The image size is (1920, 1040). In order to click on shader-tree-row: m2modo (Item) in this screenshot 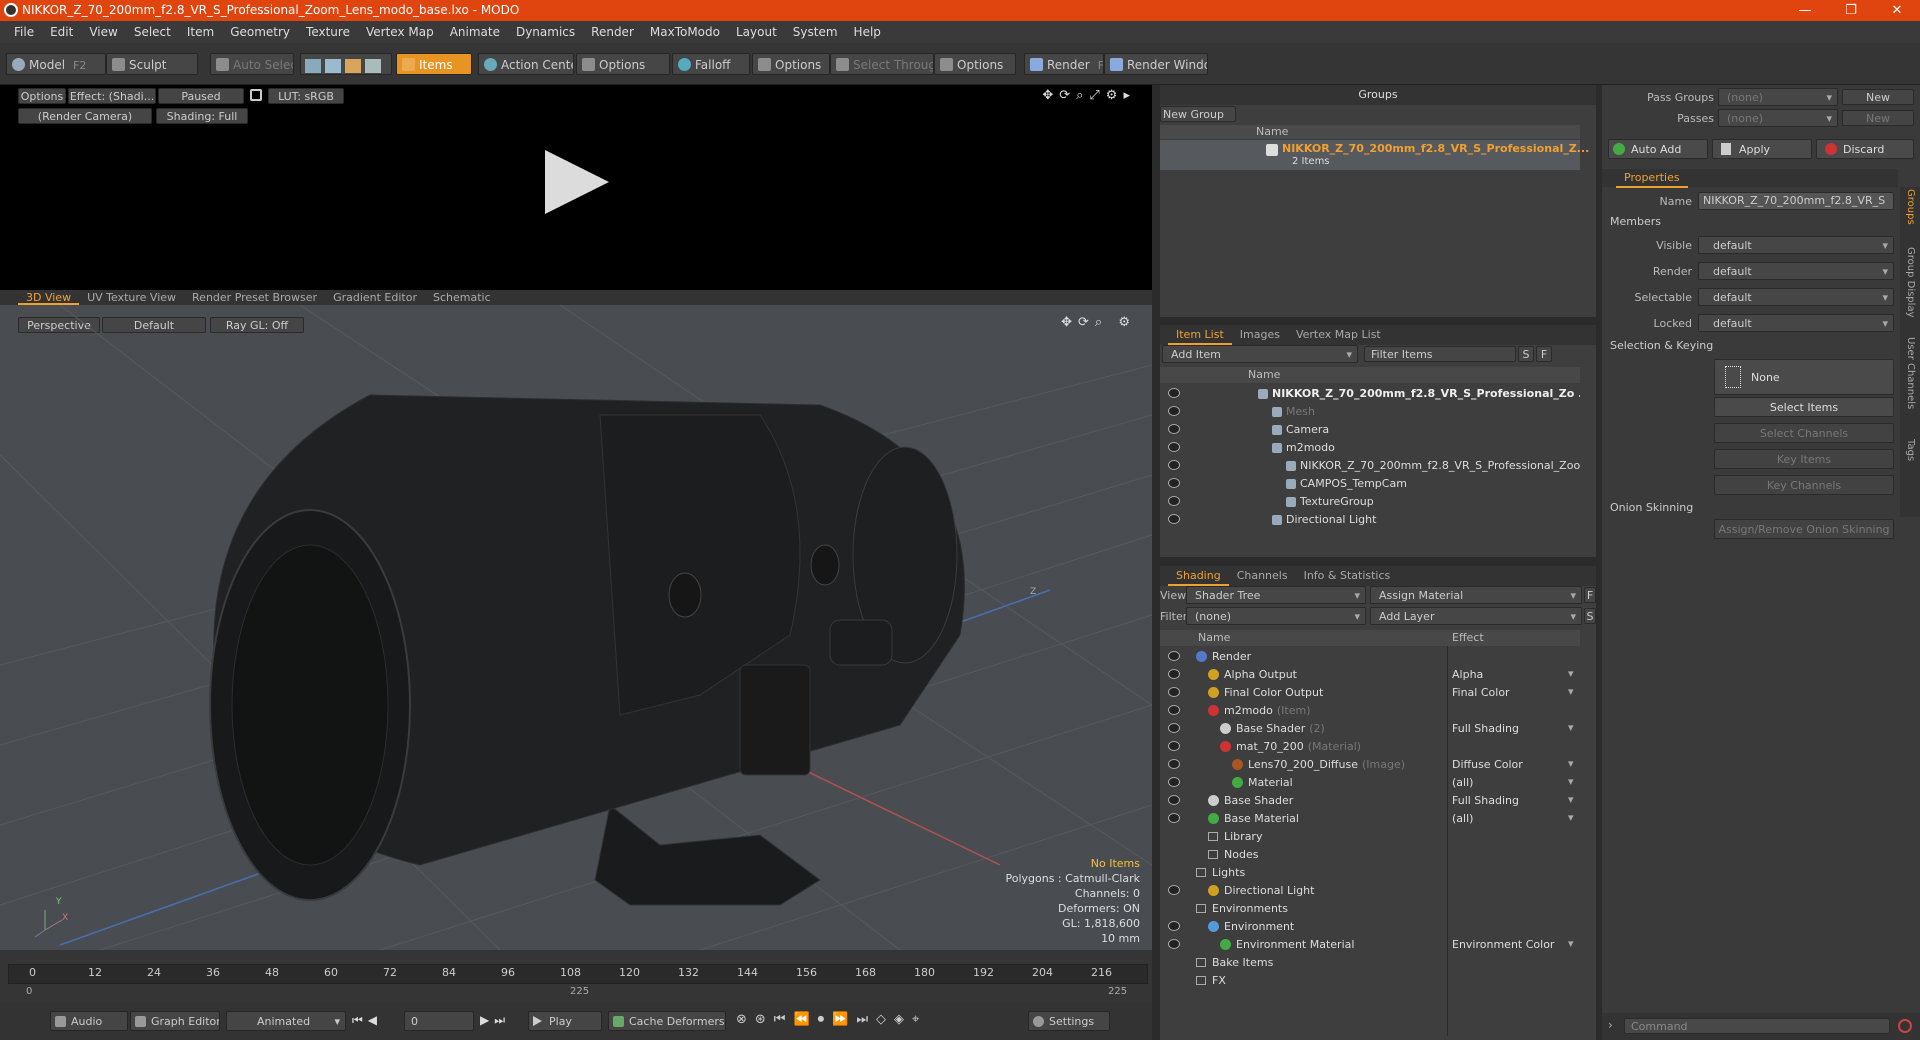, I will do `click(1370, 711)`.